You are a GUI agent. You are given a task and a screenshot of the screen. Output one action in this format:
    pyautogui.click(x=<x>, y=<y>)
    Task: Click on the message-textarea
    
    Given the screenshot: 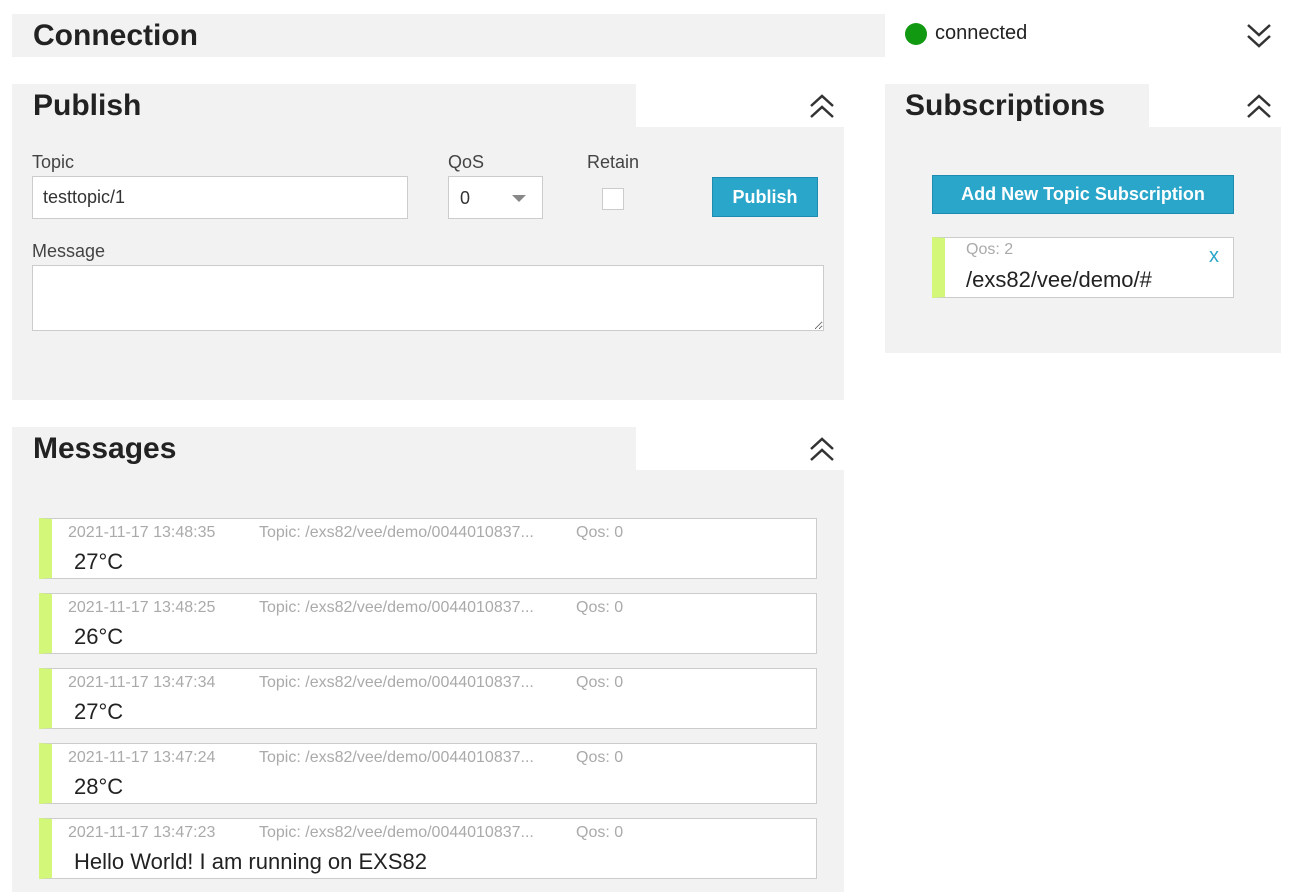 What is the action you would take?
    pyautogui.click(x=428, y=298)
    